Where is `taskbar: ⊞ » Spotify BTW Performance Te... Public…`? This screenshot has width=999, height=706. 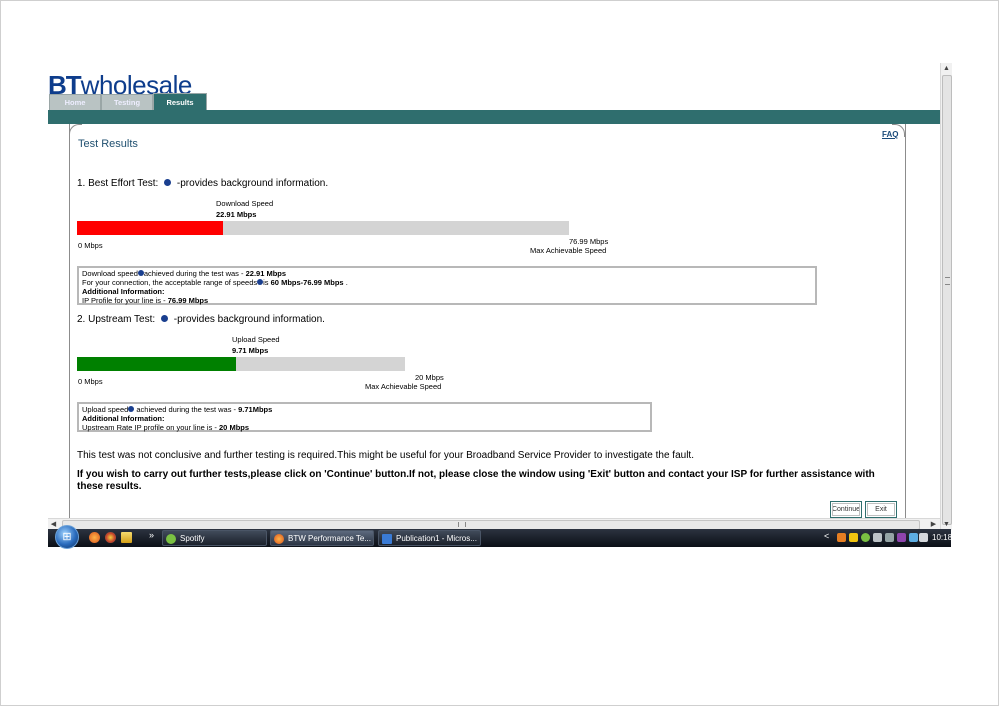 taskbar: ⊞ » Spotify BTW Performance Te... Public… is located at coordinates (500, 537).